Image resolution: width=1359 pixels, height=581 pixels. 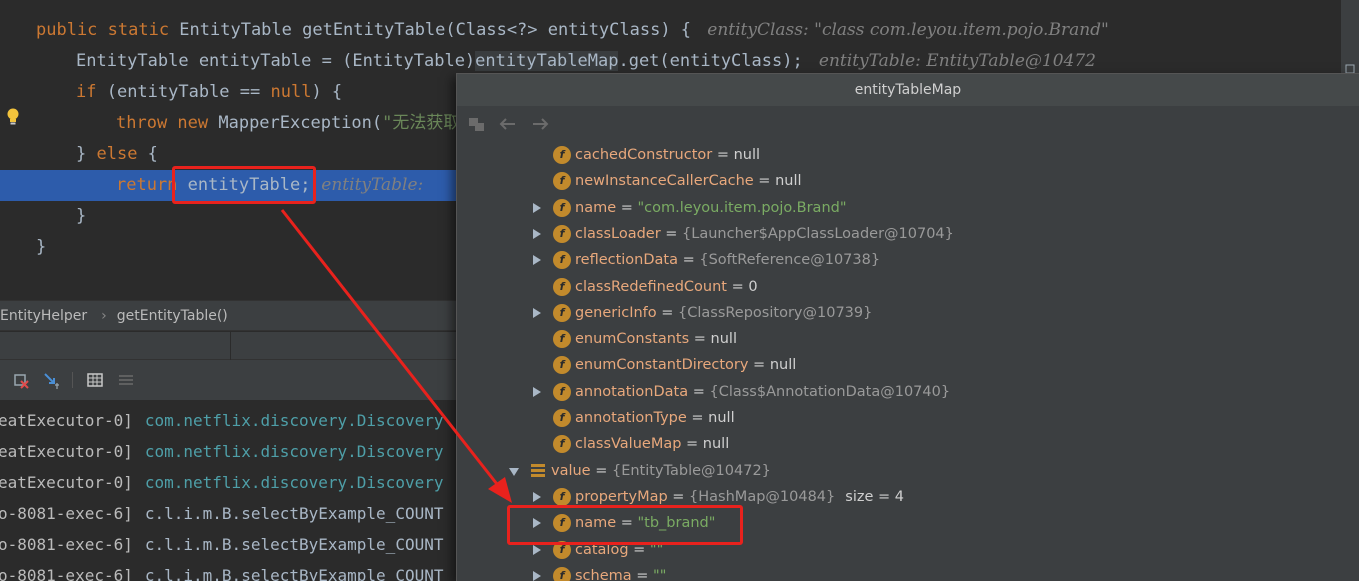 What do you see at coordinates (327, 92) in the screenshot?
I see `code-token: ) {` at bounding box center [327, 92].